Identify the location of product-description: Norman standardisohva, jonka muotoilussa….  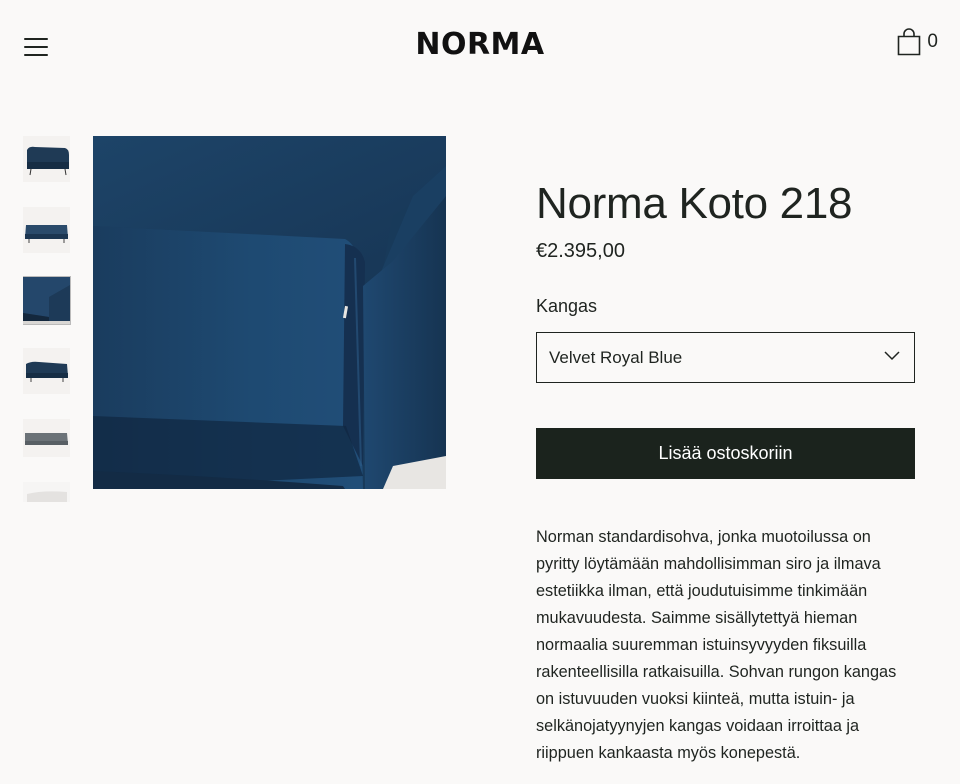
(716, 645).